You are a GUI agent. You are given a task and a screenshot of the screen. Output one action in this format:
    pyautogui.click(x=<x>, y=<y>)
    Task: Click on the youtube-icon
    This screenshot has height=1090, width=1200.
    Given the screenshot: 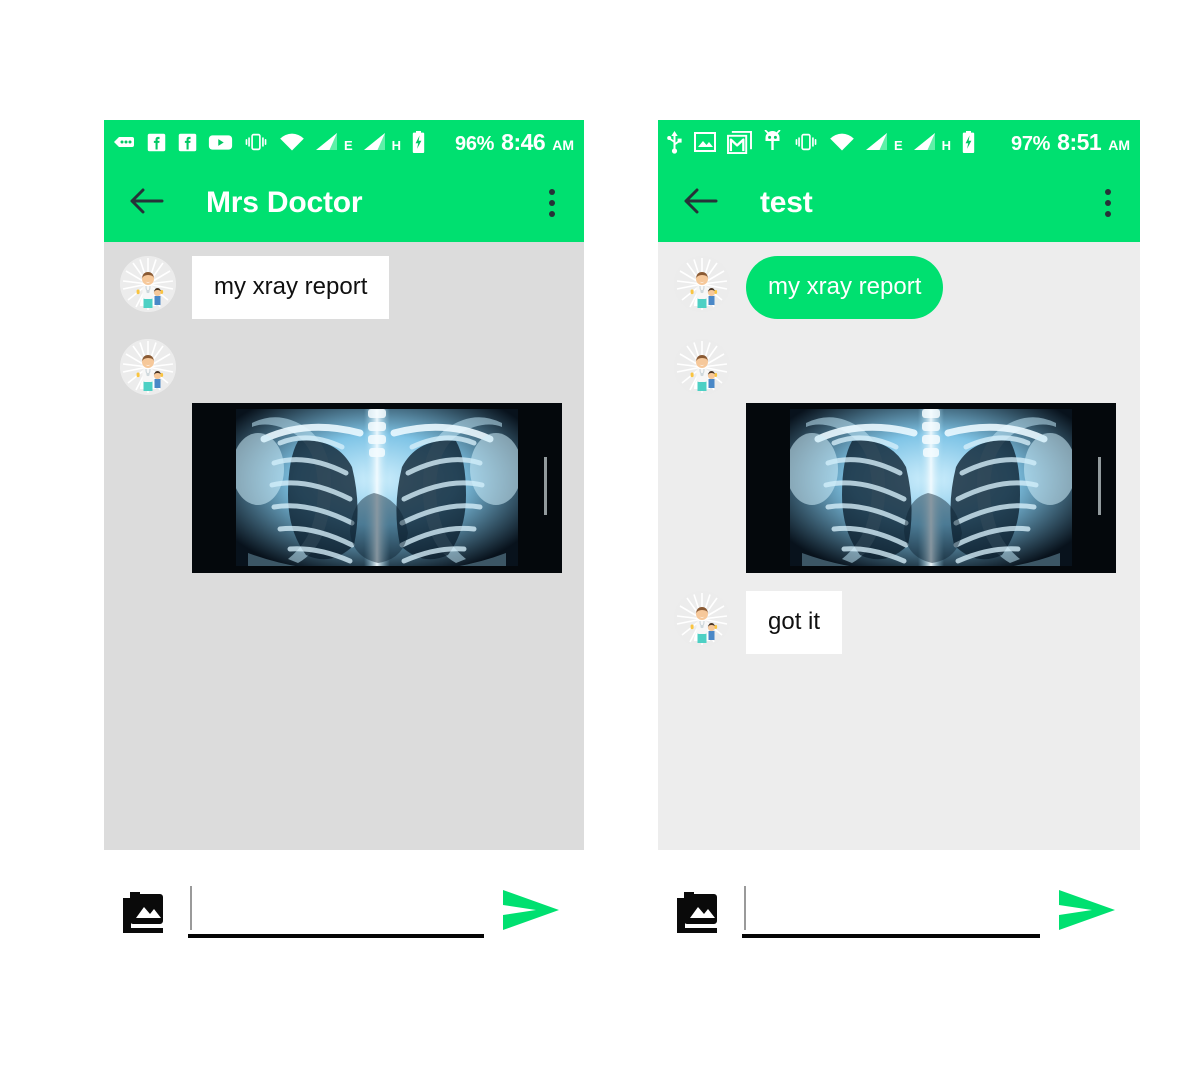 What is the action you would take?
    pyautogui.click(x=220, y=142)
    